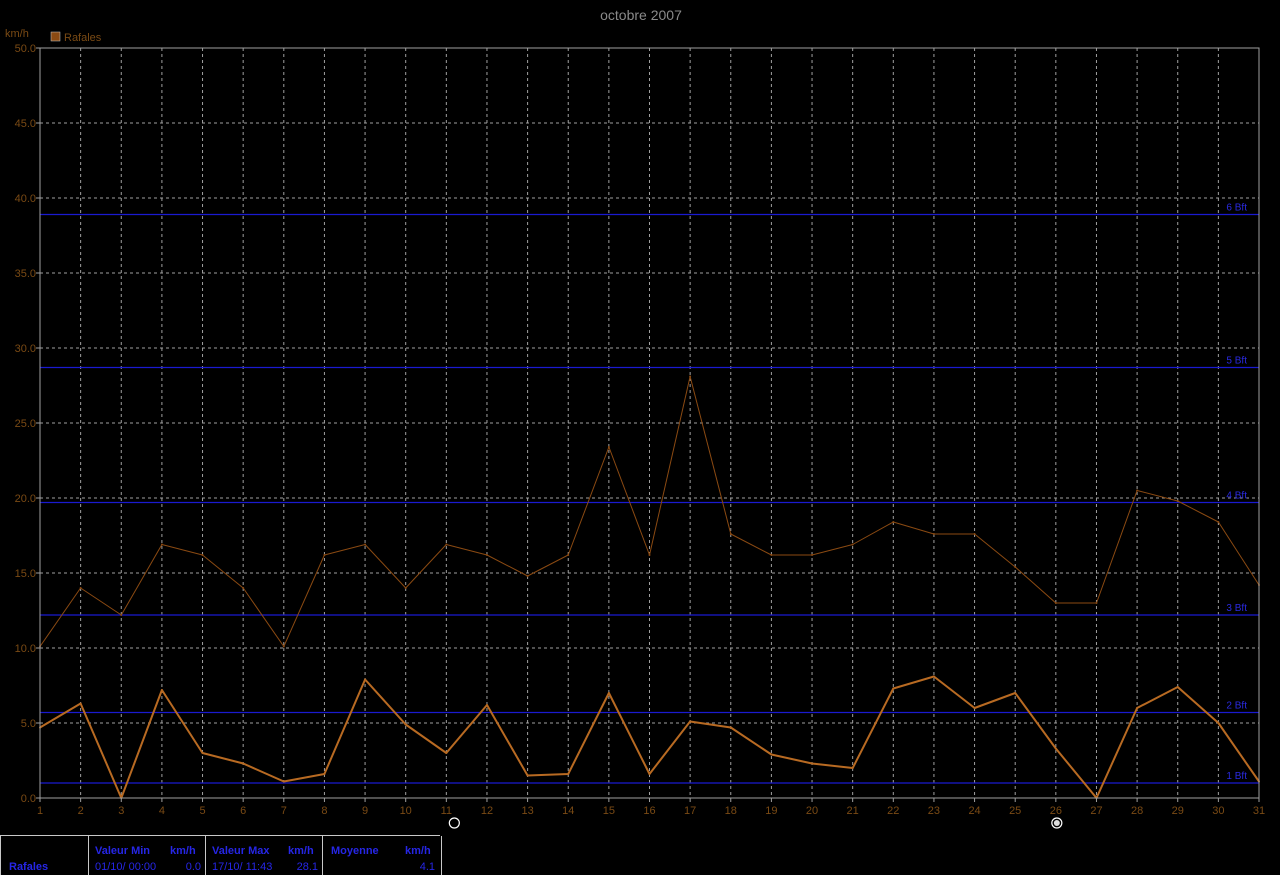 The image size is (1280, 875). I want to click on y-tick-label: 35.0, so click(25, 274).